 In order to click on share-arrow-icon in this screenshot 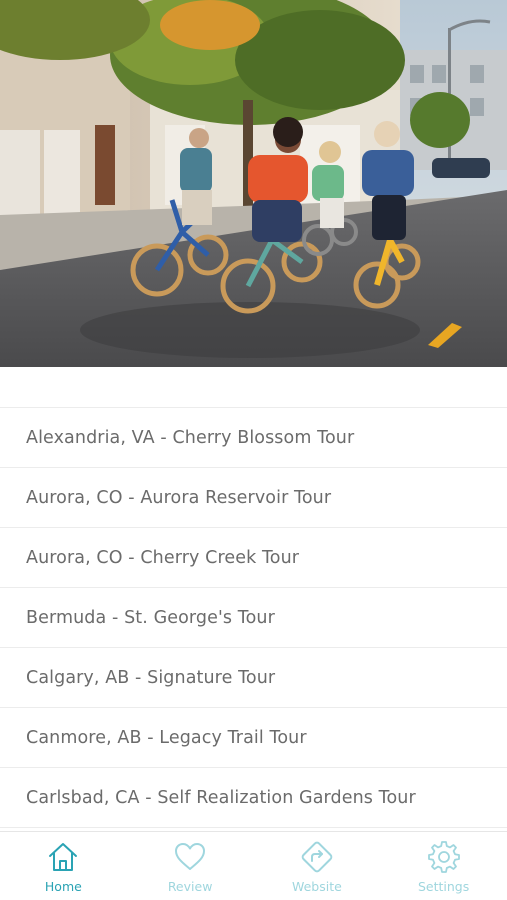, I will do `click(317, 857)`.